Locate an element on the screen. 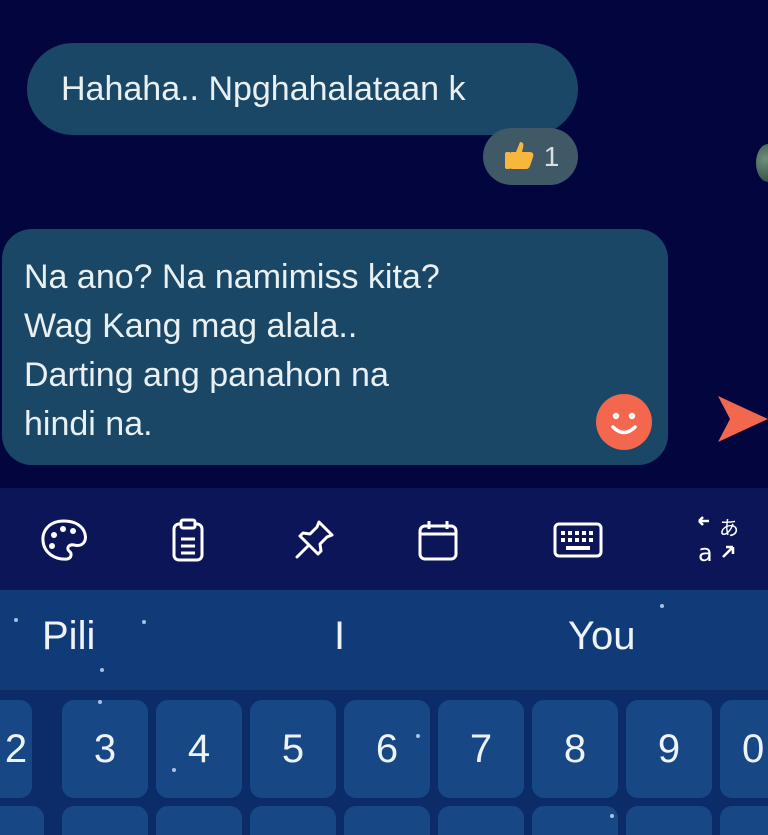  key-0: 0 is located at coordinates (744, 749).